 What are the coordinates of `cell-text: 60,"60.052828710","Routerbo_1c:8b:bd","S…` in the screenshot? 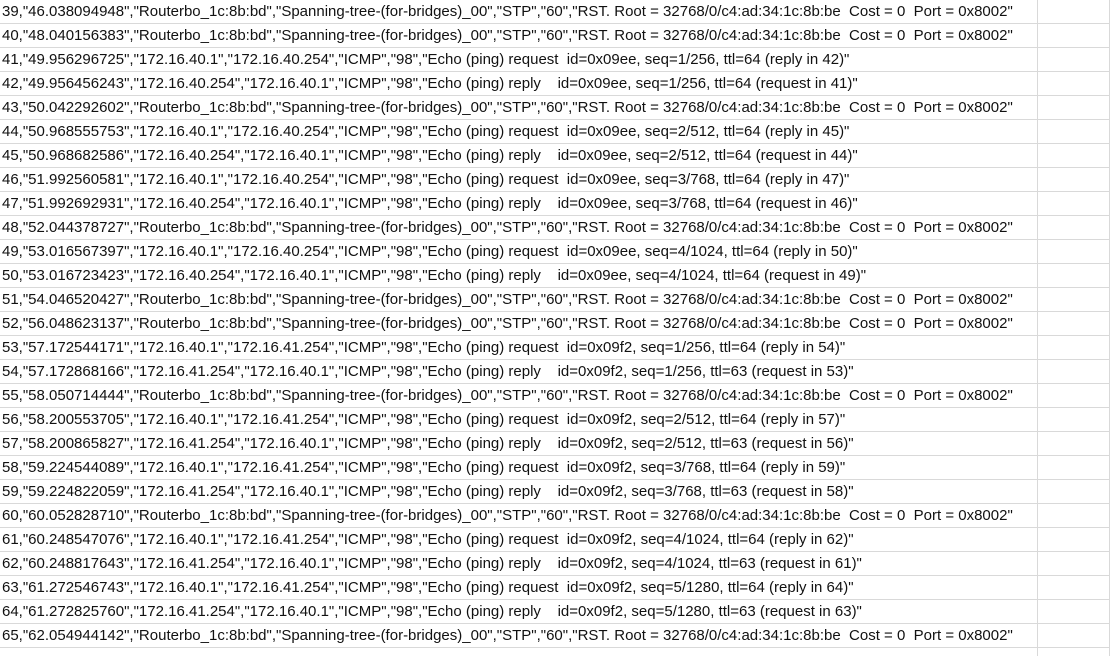 It's located at (507, 516).